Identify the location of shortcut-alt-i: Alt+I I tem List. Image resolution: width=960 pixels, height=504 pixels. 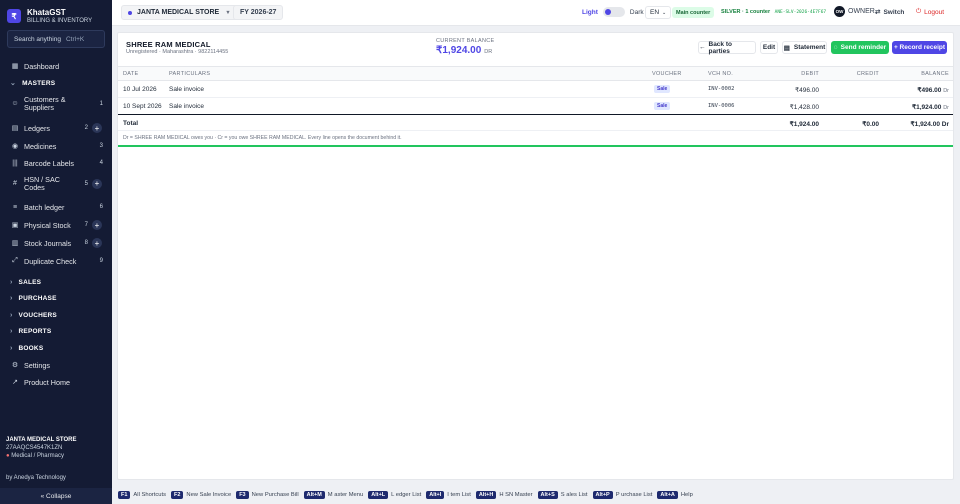
(448, 495).